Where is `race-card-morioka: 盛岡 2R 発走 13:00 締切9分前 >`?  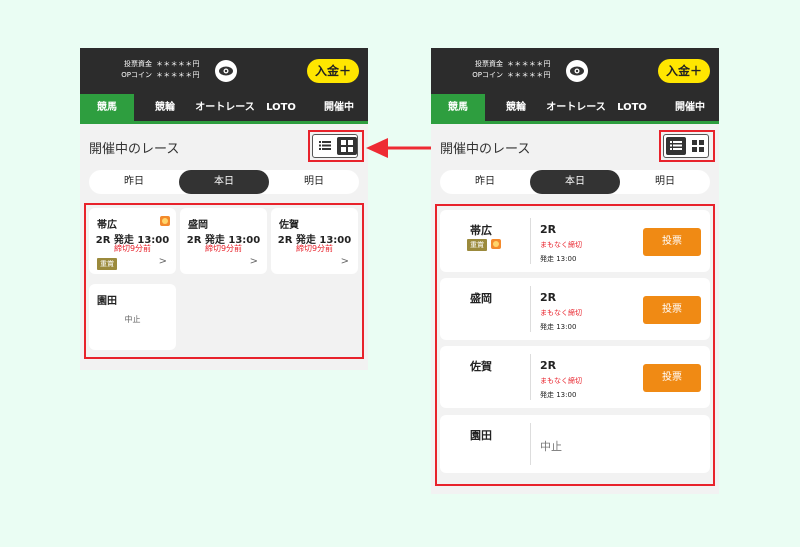 race-card-morioka: 盛岡 2R 発走 13:00 締切9分前 > is located at coordinates (223, 241).